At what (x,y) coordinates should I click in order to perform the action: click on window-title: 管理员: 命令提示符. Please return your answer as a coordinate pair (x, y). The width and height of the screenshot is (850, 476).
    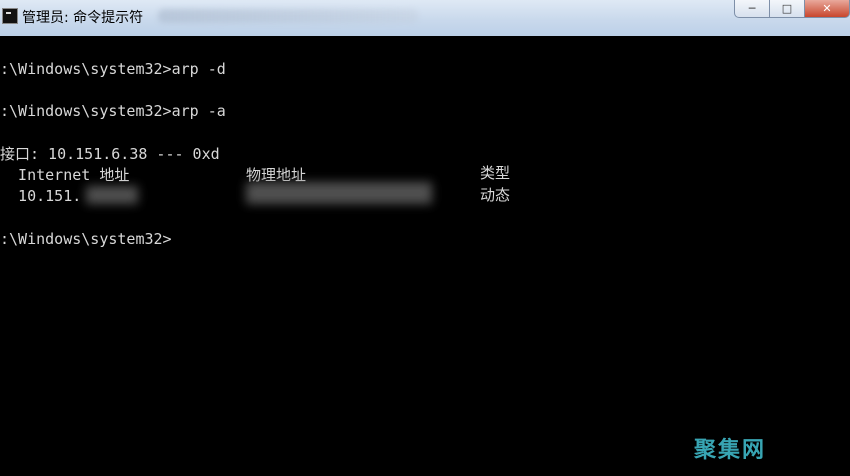
    Looking at the image, I should click on (83, 18).